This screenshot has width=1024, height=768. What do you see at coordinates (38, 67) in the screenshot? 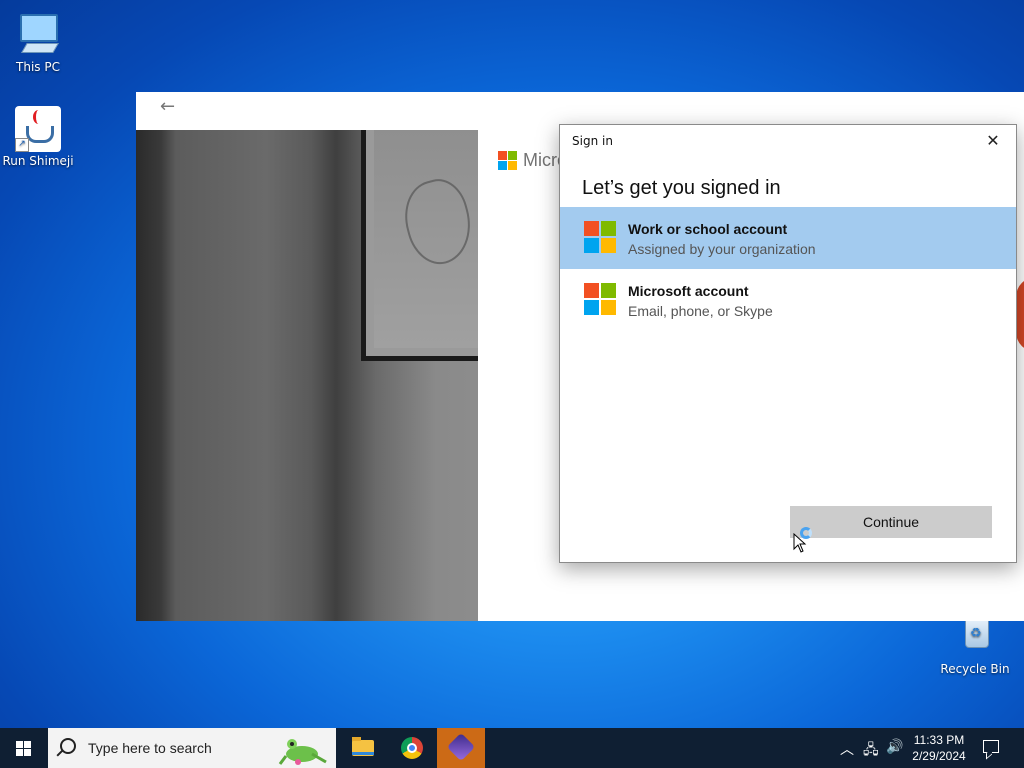
I see `desktop-icon-label: This PC` at bounding box center [38, 67].